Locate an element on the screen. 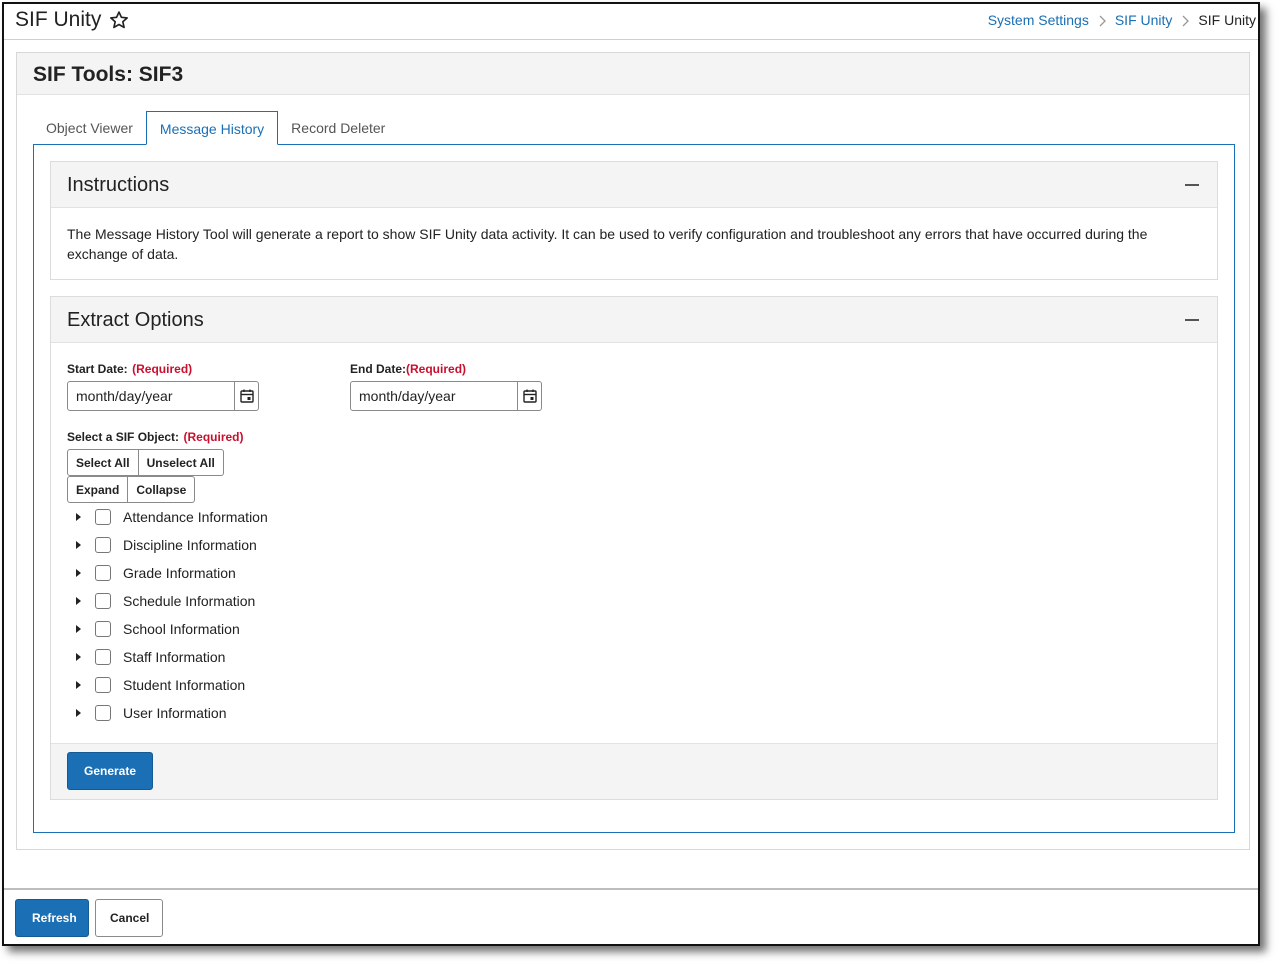 Image resolution: width=1285 pixels, height=973 pixels. tree-item-discipline: Discipline Information is located at coordinates (167, 545).